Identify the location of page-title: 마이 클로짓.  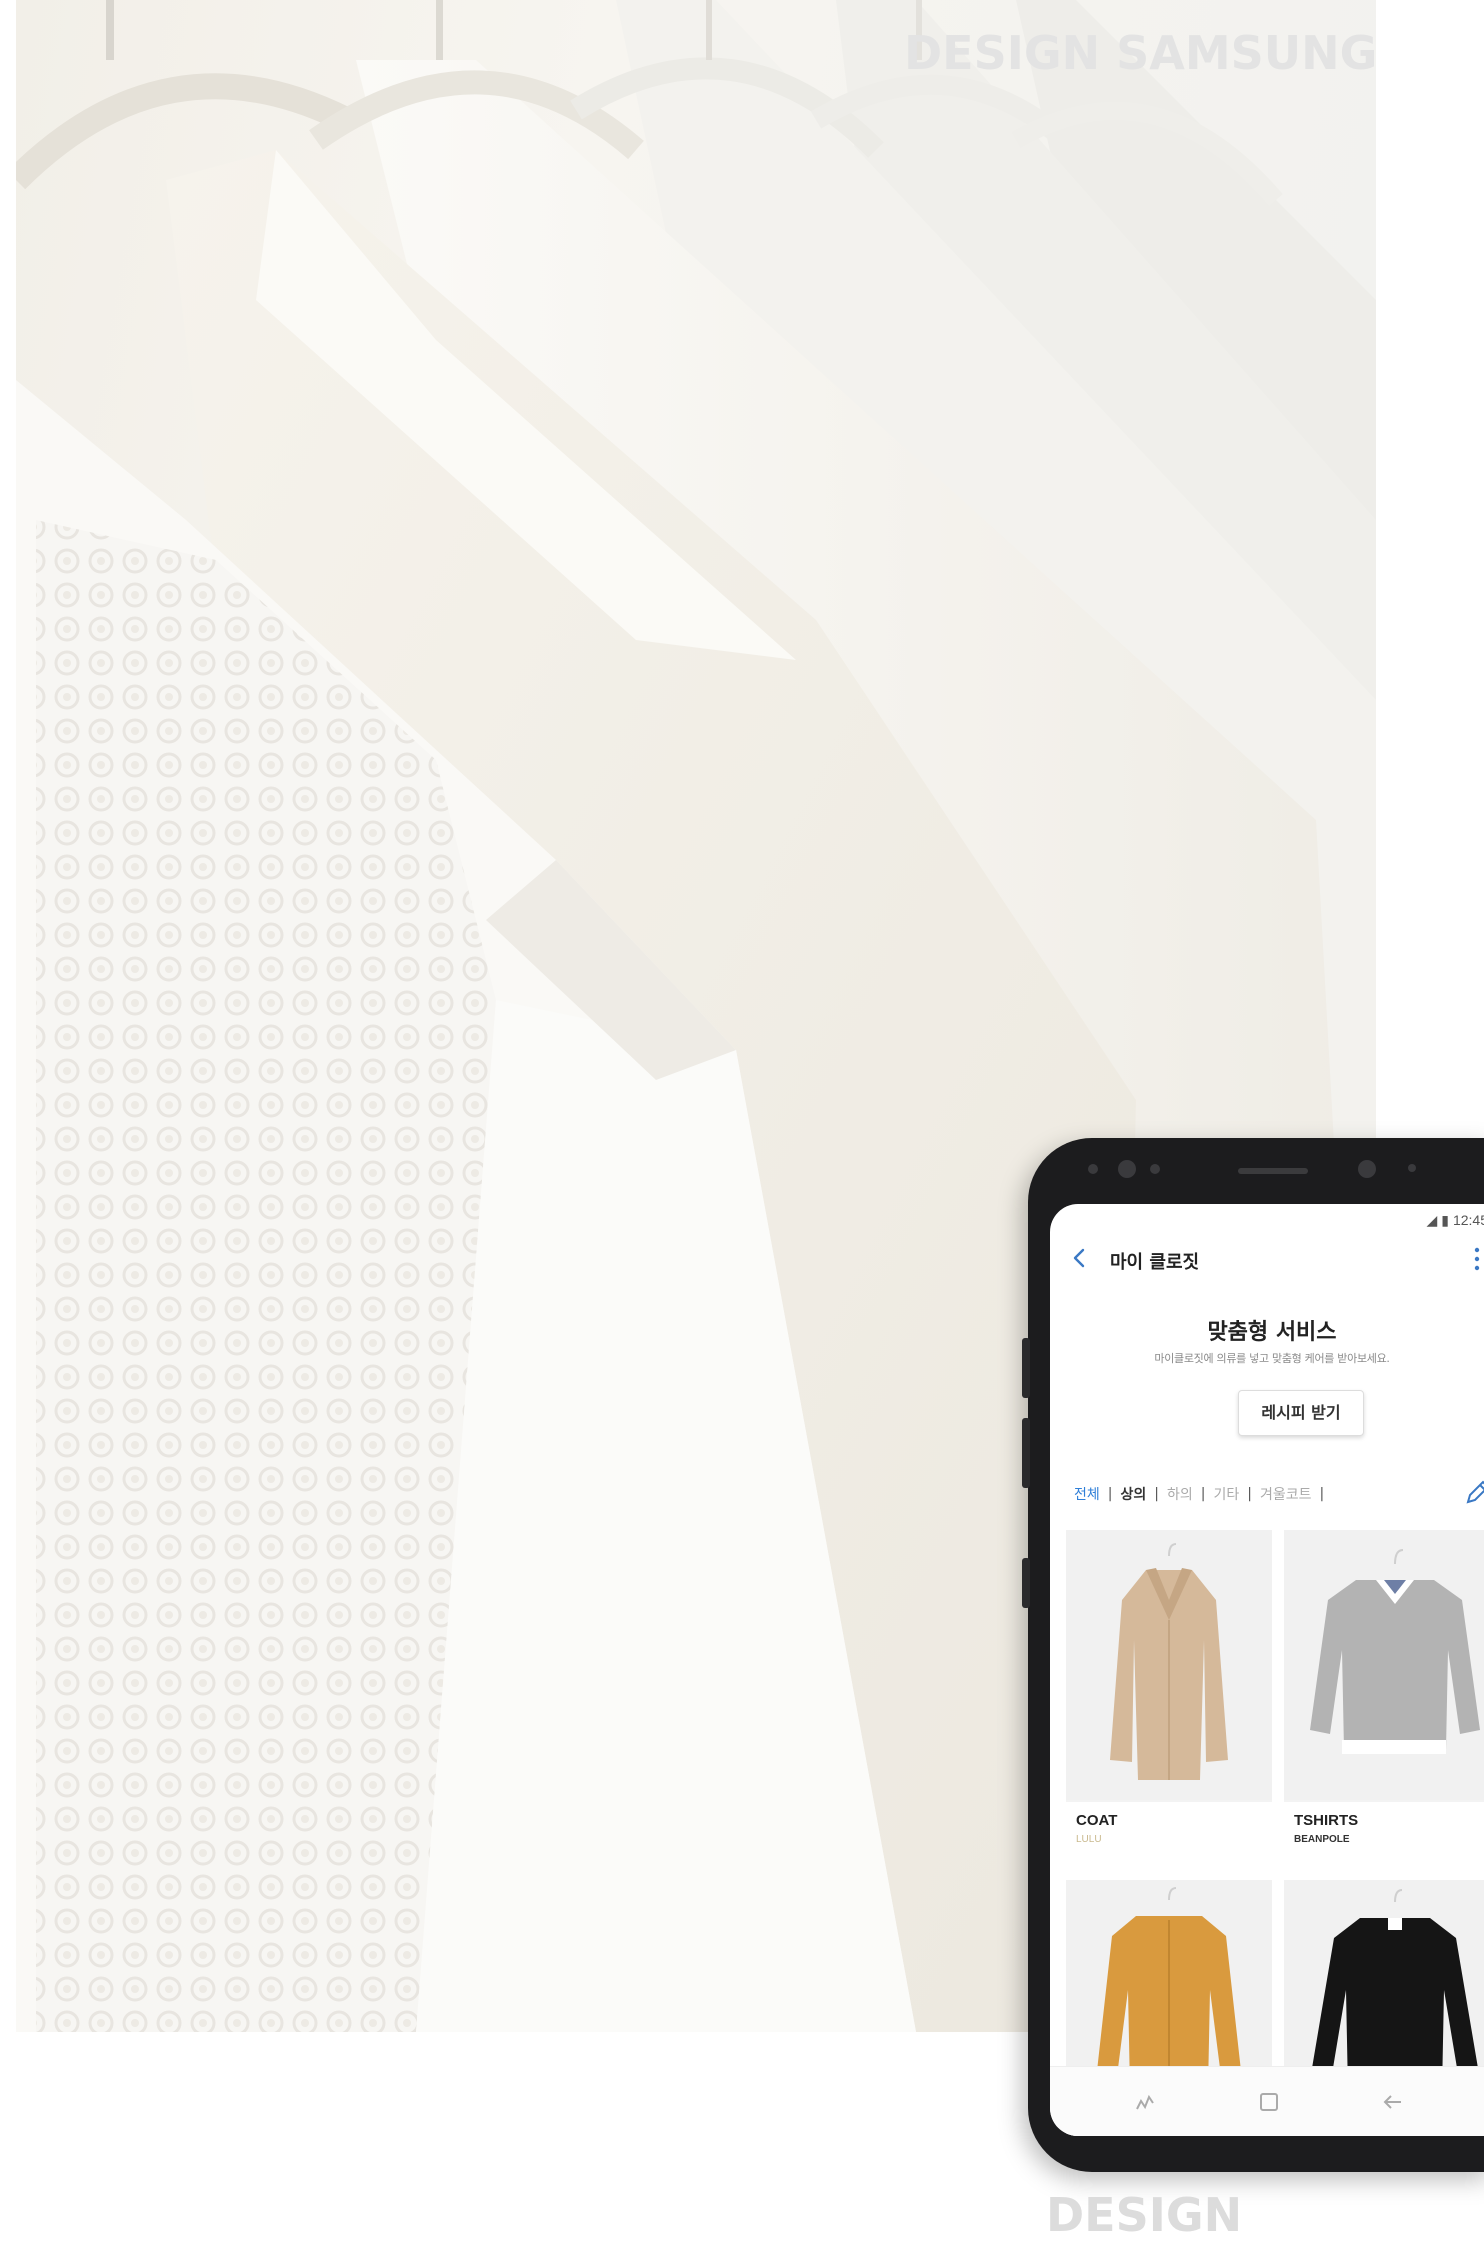
(1155, 1262).